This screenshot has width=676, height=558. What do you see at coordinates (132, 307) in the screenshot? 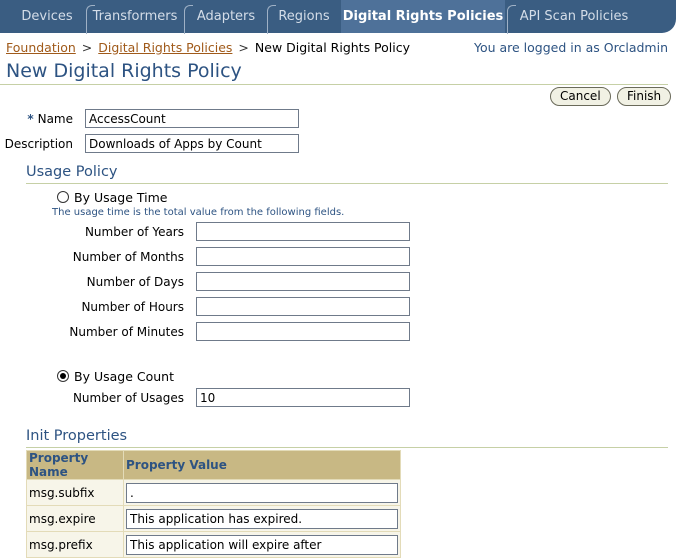
I see `hours-label: Number of Hours` at bounding box center [132, 307].